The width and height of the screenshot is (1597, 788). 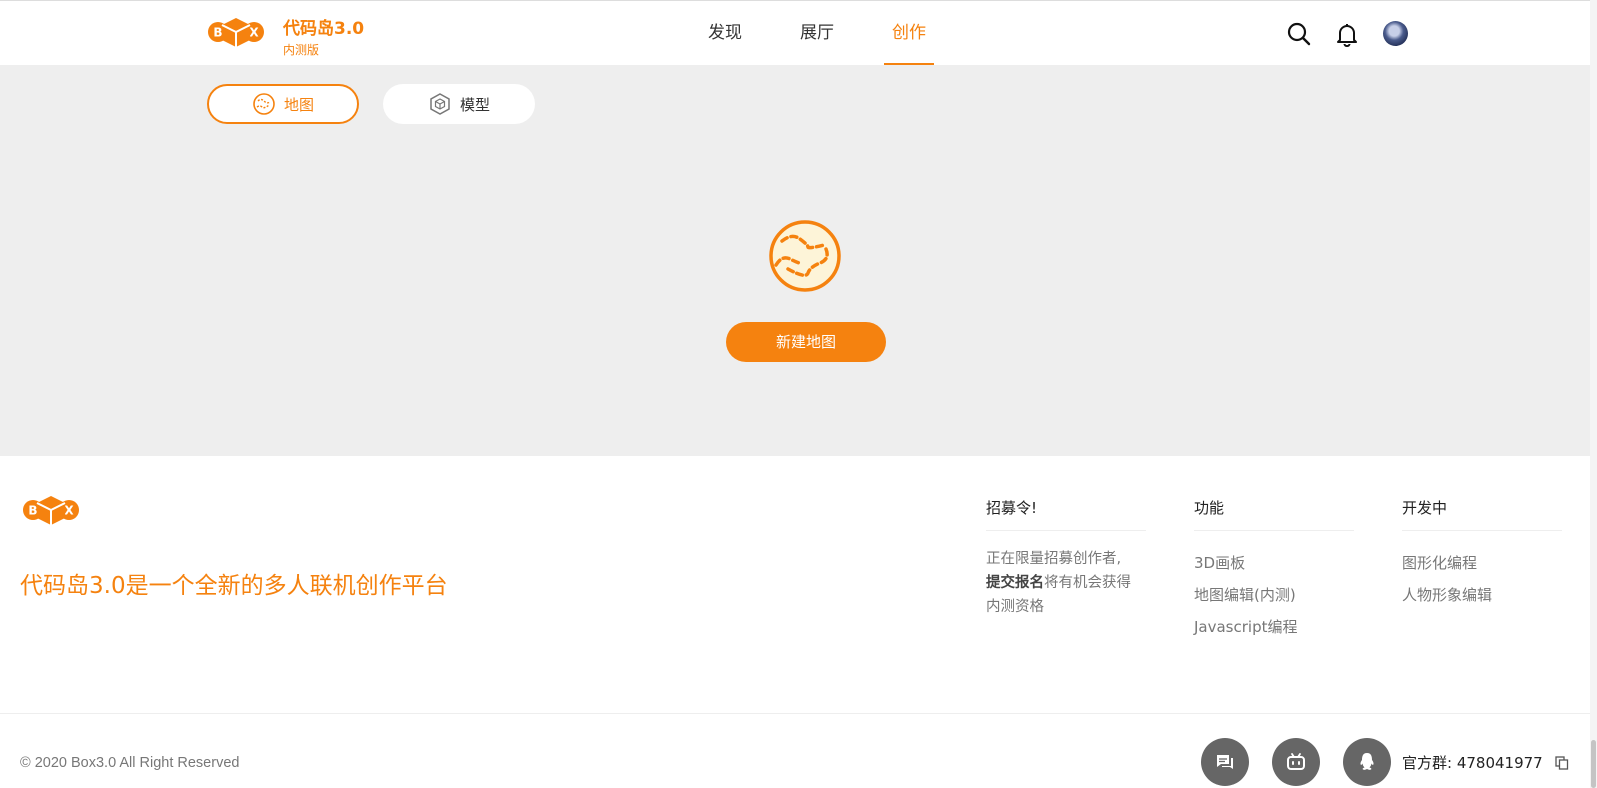 What do you see at coordinates (1015, 583) in the screenshot?
I see `submit-signup-link: 提交报名` at bounding box center [1015, 583].